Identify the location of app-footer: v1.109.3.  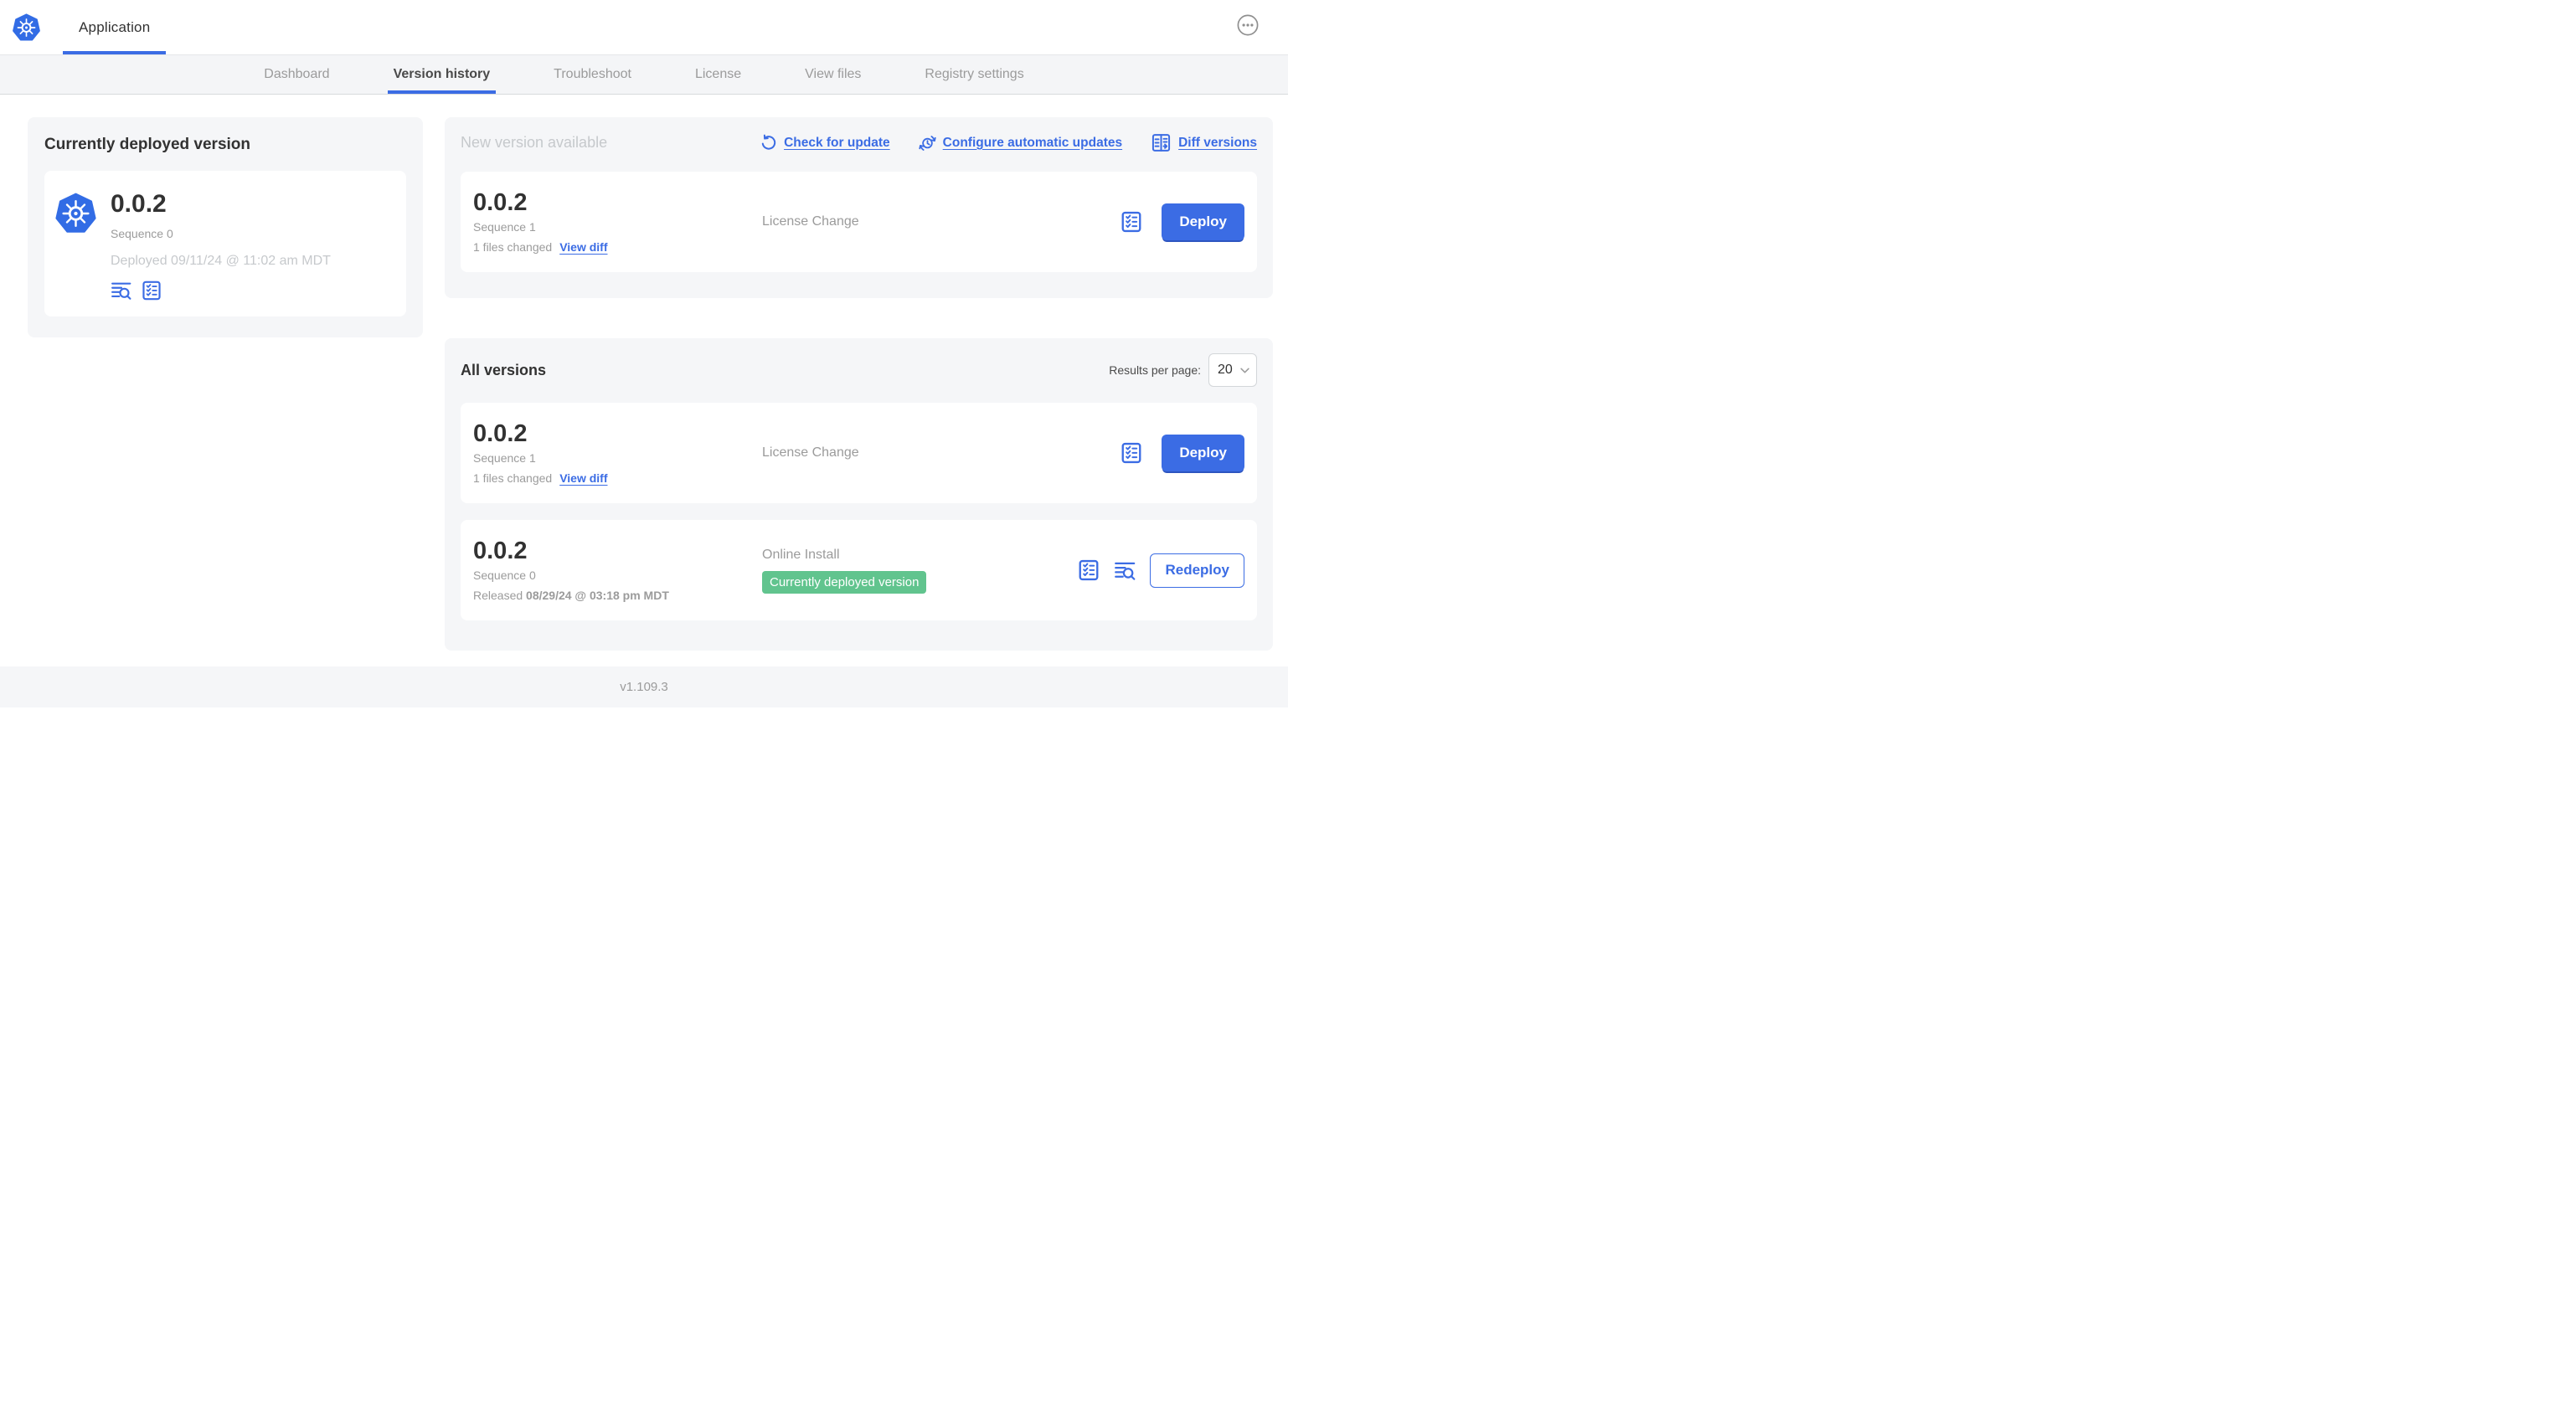
(644, 687).